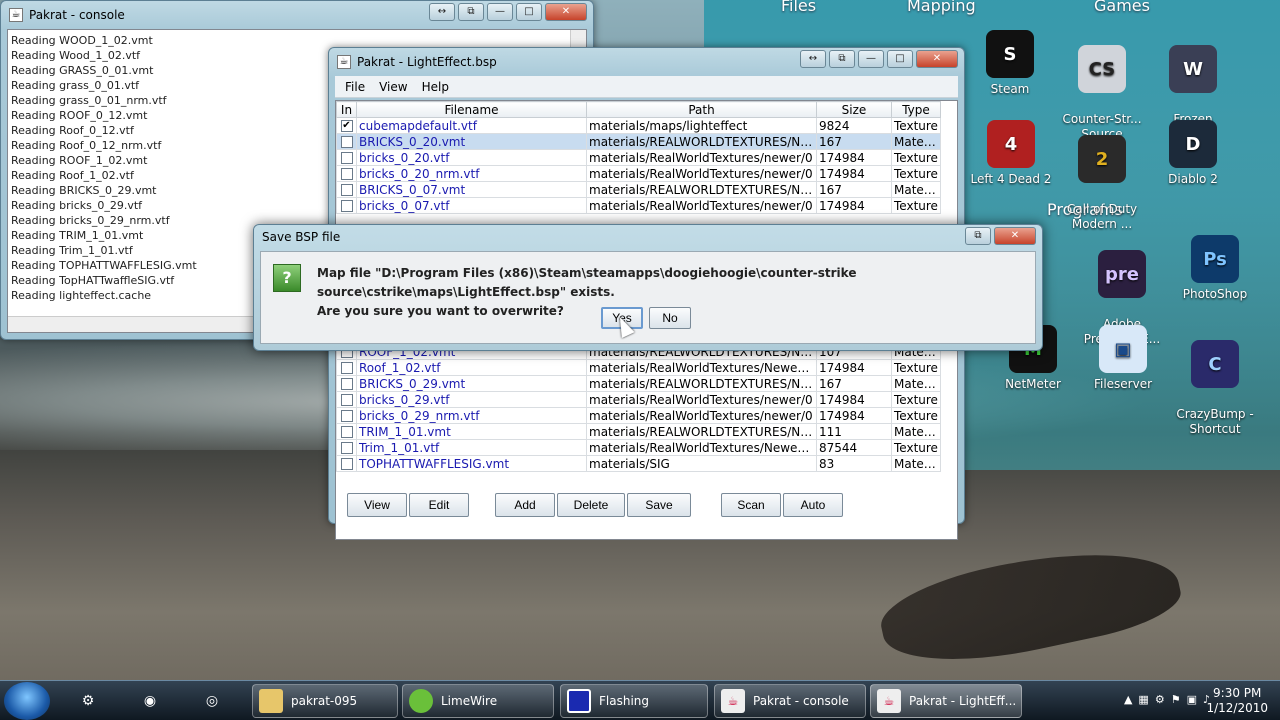 Image resolution: width=1280 pixels, height=720 pixels. Describe the element at coordinates (27, 701) in the screenshot. I see `start-button` at that location.